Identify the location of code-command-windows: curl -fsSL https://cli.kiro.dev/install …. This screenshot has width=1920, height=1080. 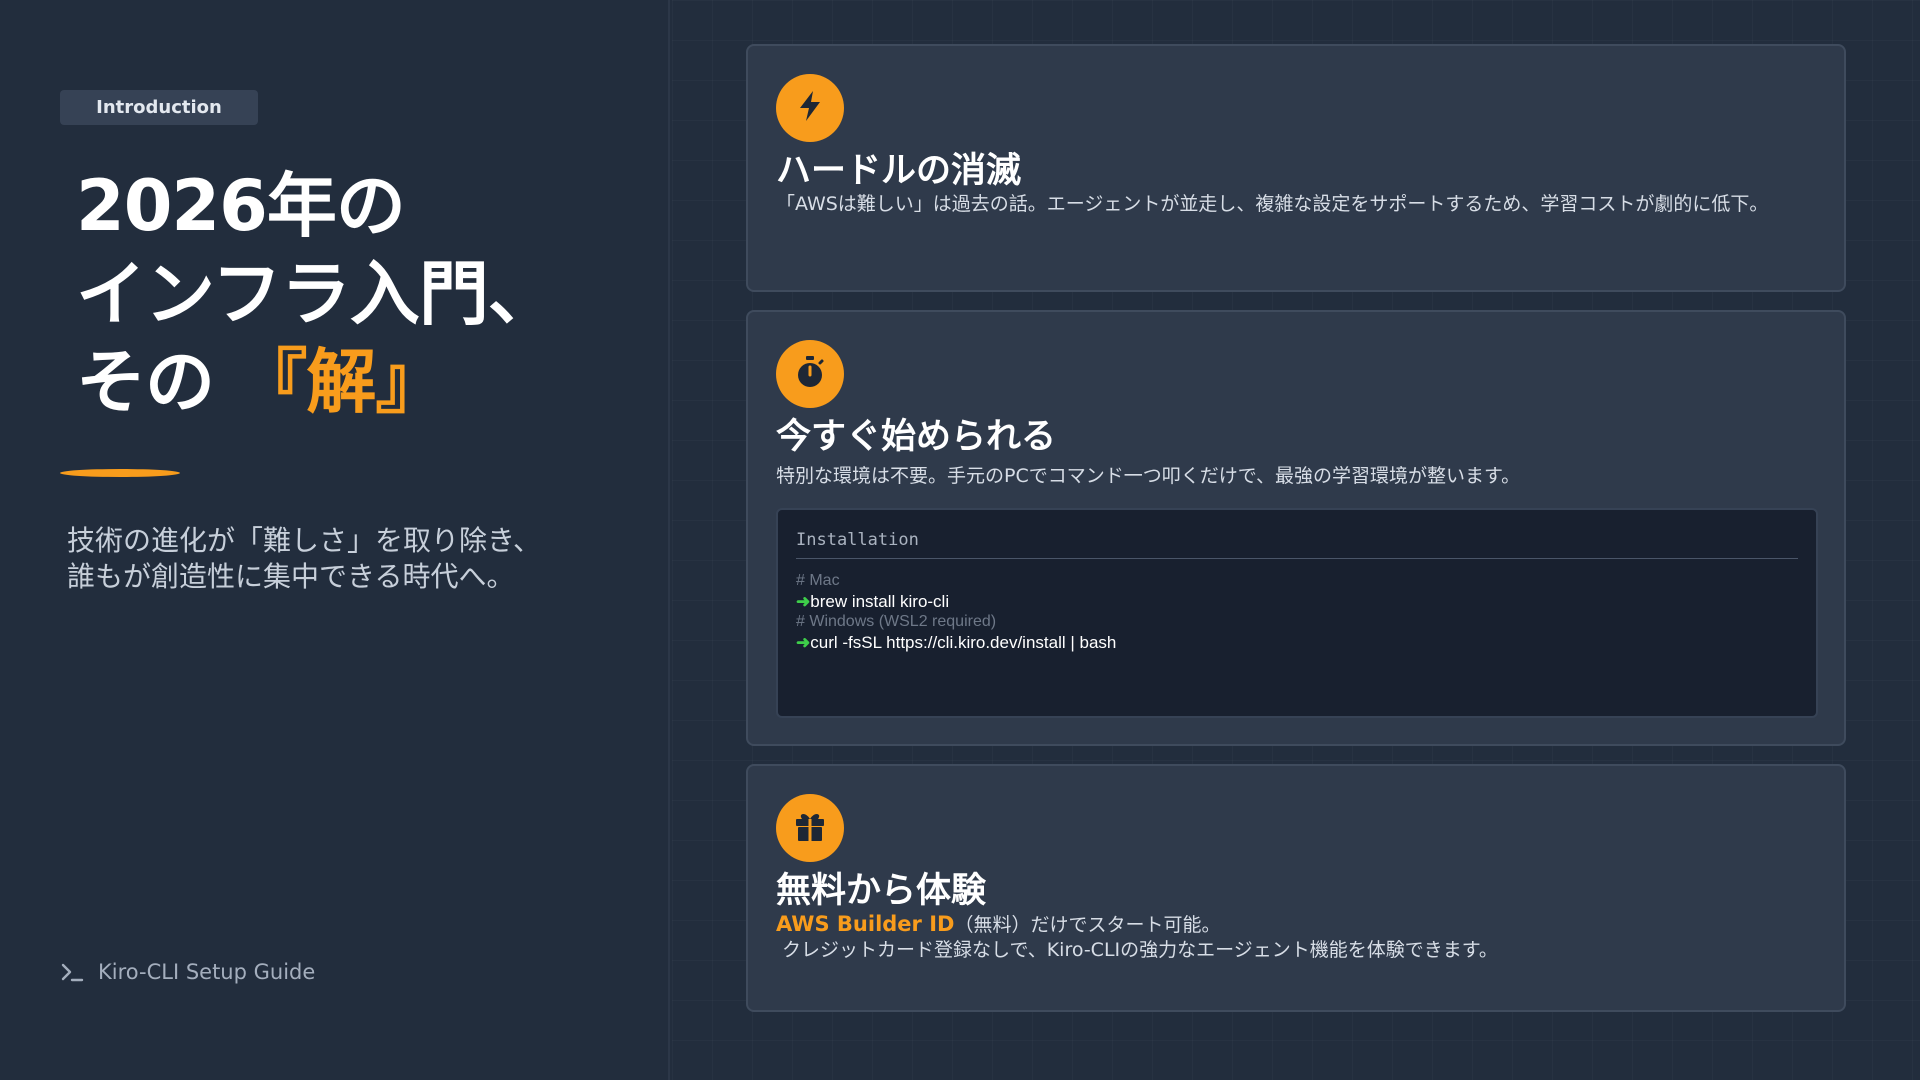
(963, 642).